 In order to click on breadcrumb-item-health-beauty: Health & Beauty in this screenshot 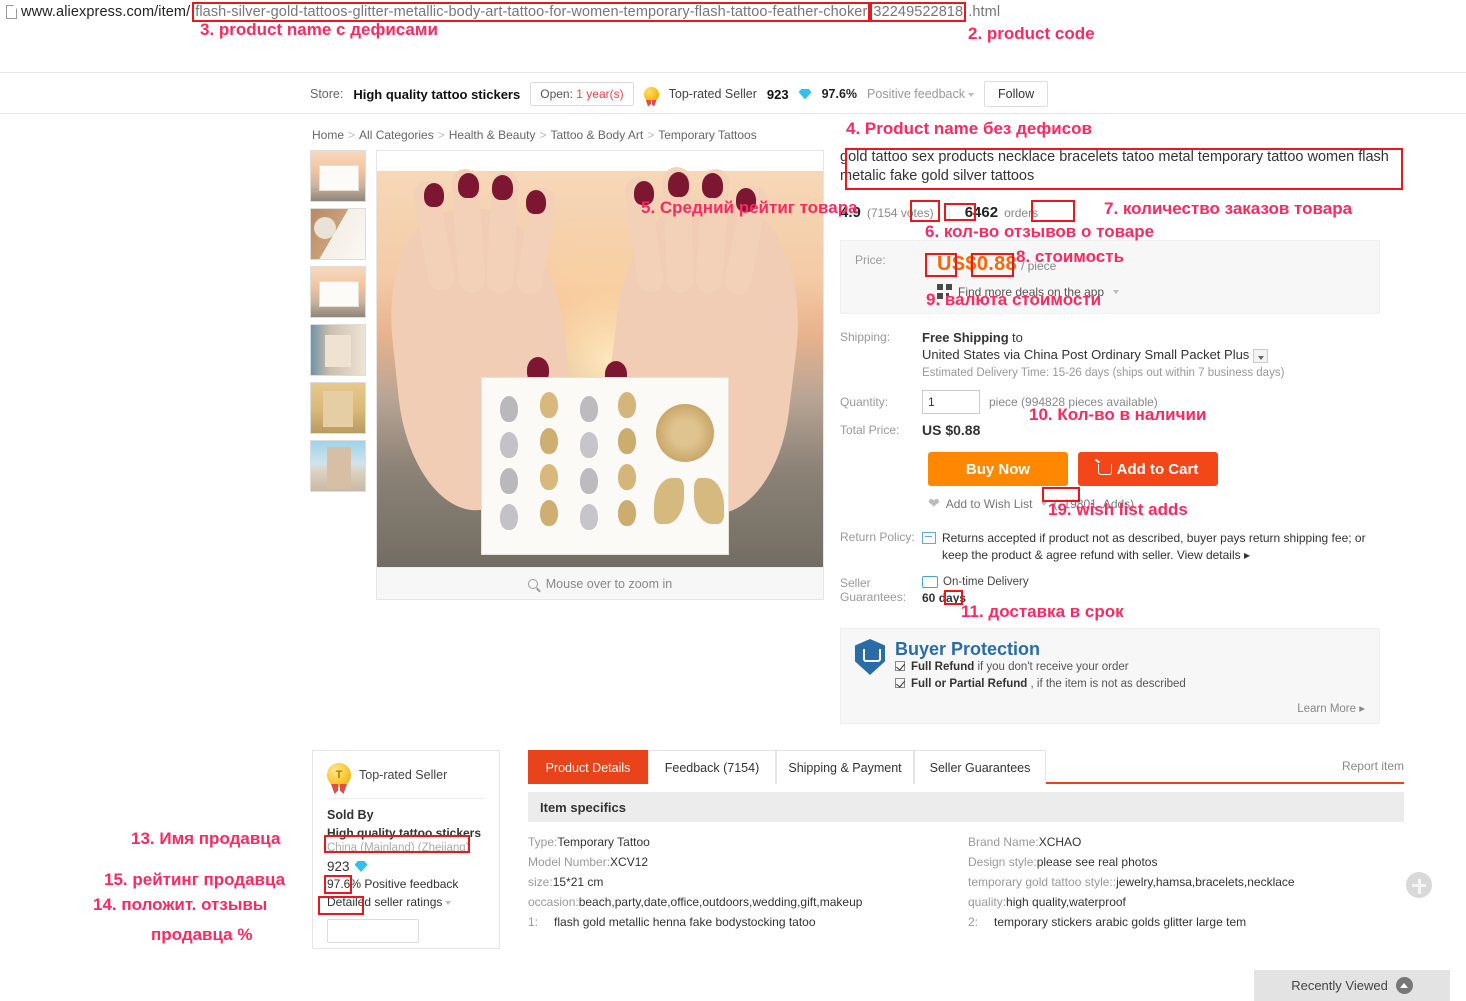, I will do `click(492, 135)`.